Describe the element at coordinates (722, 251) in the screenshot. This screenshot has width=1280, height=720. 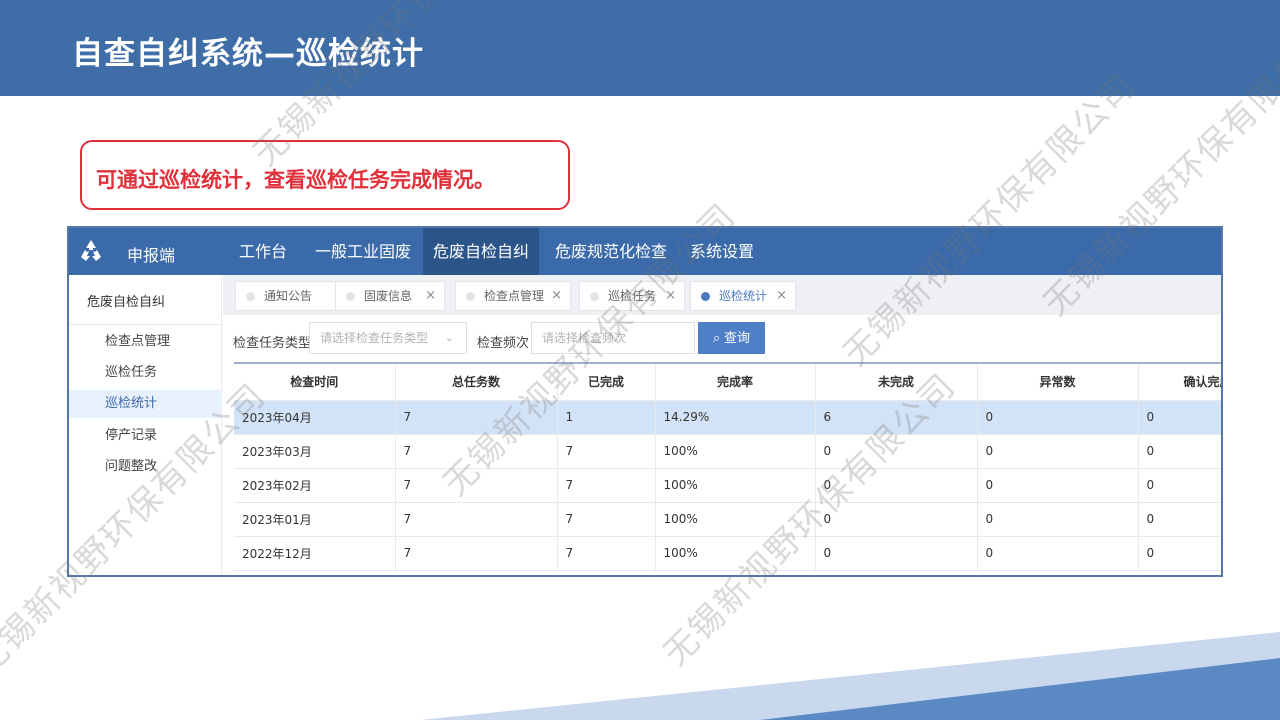
I see `nav-item-system-settings: 系统设置` at that location.